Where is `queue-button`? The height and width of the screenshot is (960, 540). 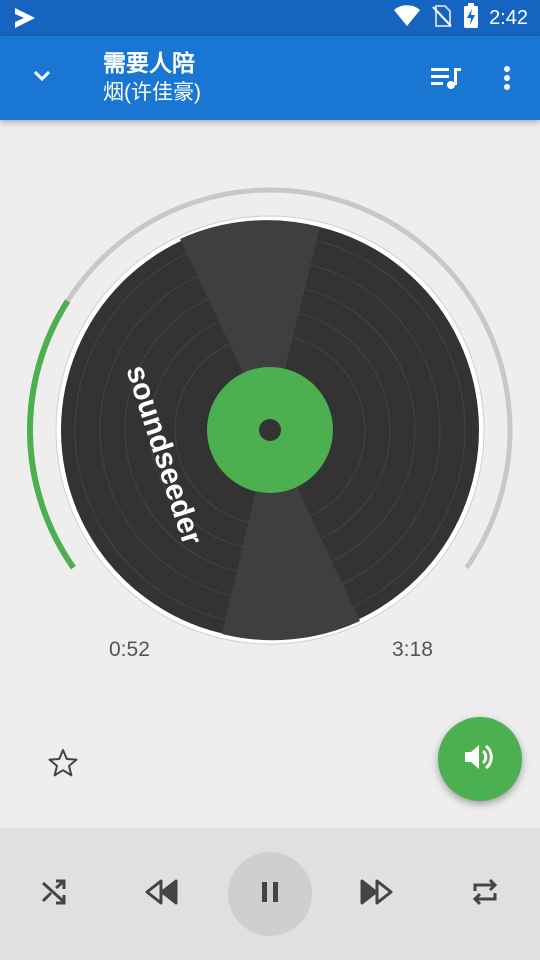
queue-button is located at coordinates (446, 80).